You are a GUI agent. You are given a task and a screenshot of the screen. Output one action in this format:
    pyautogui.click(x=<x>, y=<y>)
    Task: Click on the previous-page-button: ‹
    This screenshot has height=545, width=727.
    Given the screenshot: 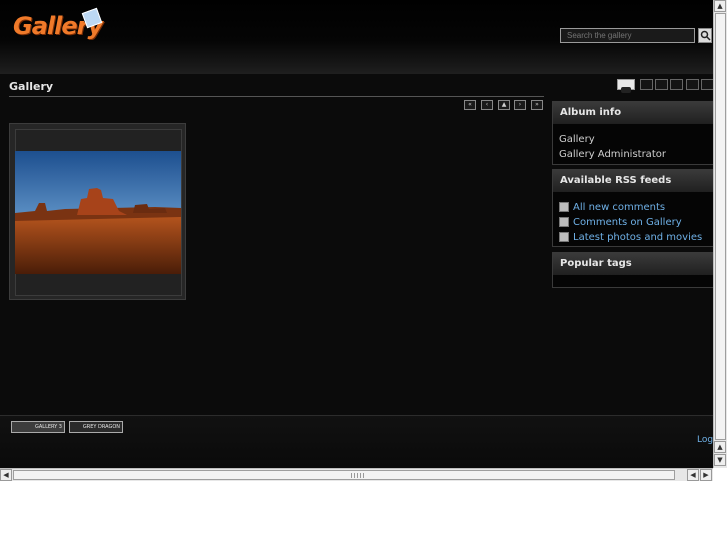 What is the action you would take?
    pyautogui.click(x=487, y=105)
    